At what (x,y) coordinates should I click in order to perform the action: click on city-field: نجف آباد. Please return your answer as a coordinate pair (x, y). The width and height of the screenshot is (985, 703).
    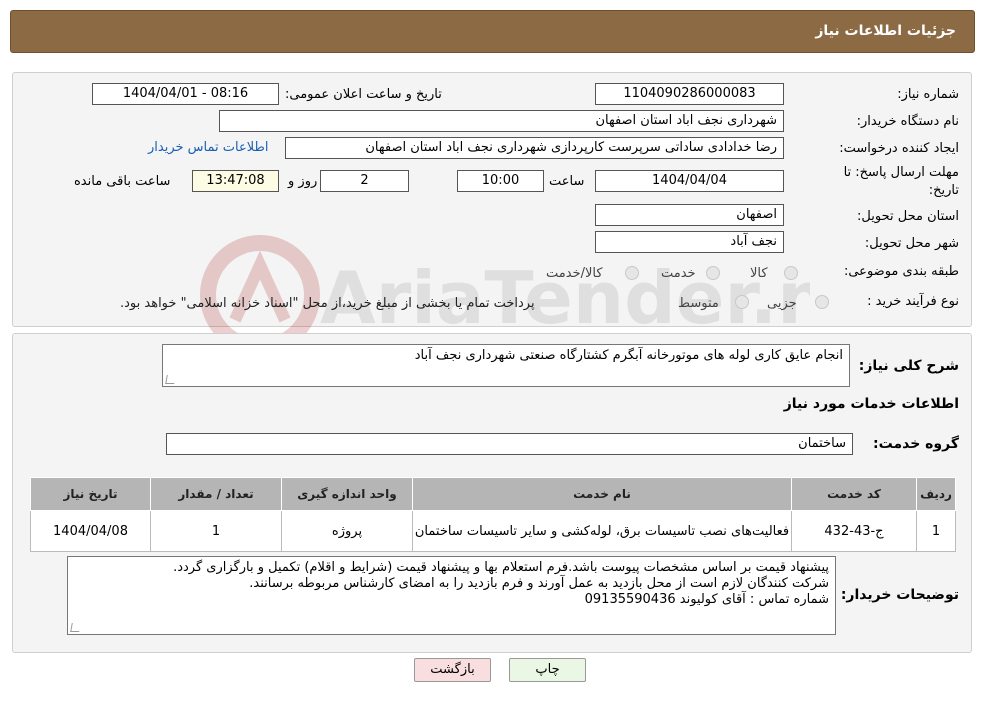
    Looking at the image, I should click on (689, 242).